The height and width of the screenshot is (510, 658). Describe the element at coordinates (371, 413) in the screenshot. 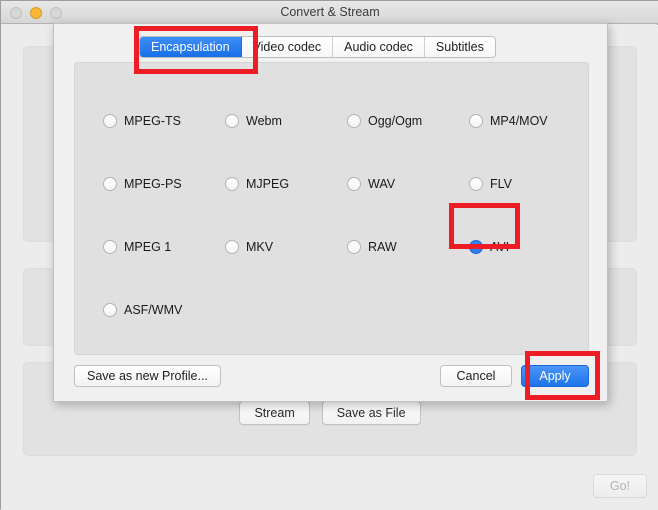

I see `save-as-file-button: Save as File` at that location.